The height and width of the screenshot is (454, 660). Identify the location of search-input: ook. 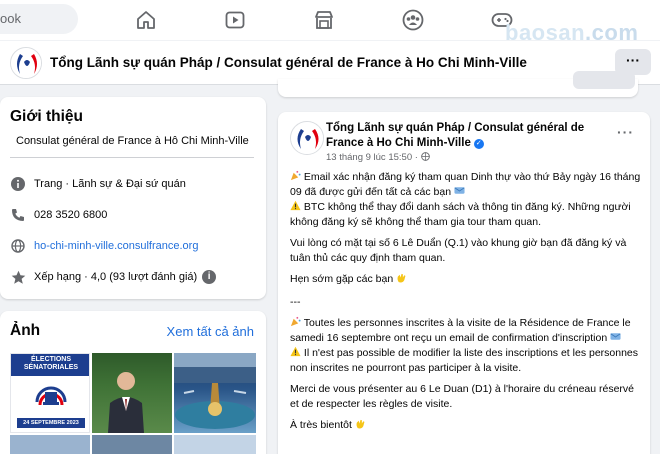
(39, 19).